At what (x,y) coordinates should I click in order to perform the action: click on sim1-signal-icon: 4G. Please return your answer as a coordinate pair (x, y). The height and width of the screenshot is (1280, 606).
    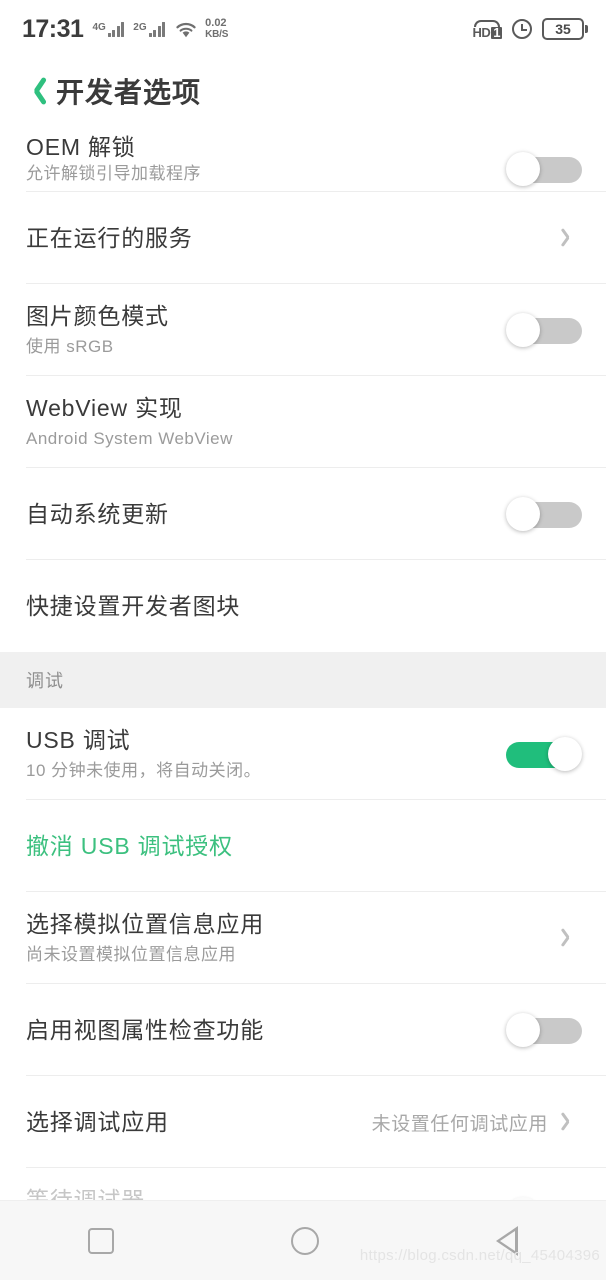
    Looking at the image, I should click on (107, 29).